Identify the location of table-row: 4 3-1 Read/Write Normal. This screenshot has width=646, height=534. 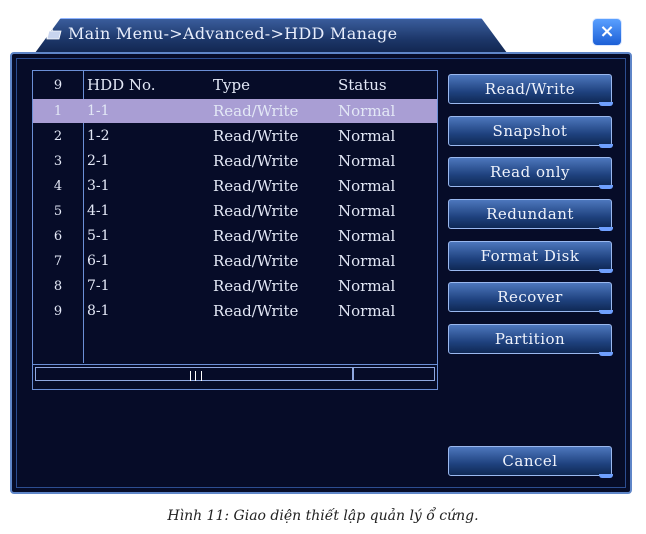
(235, 186).